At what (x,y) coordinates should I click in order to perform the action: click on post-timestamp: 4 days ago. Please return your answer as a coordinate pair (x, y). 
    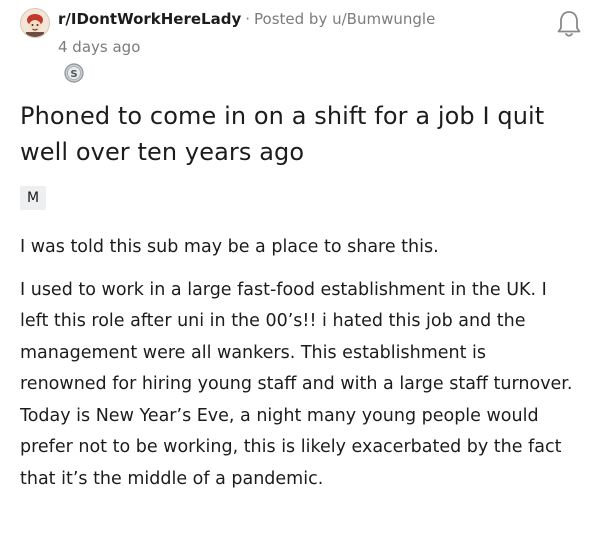
    Looking at the image, I should click on (99, 47).